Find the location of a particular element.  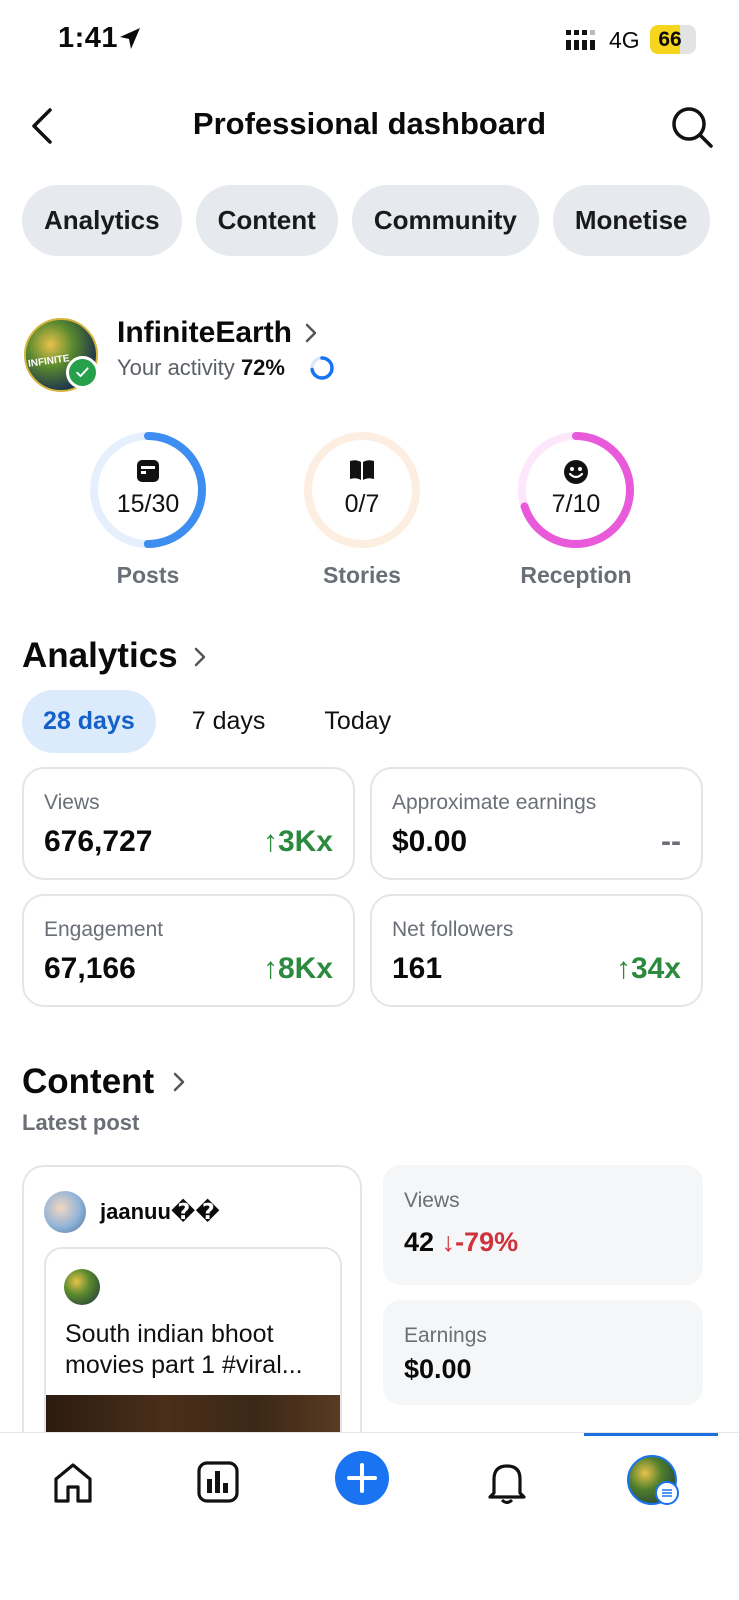

stat-value: $0.00 is located at coordinates (438, 1369).